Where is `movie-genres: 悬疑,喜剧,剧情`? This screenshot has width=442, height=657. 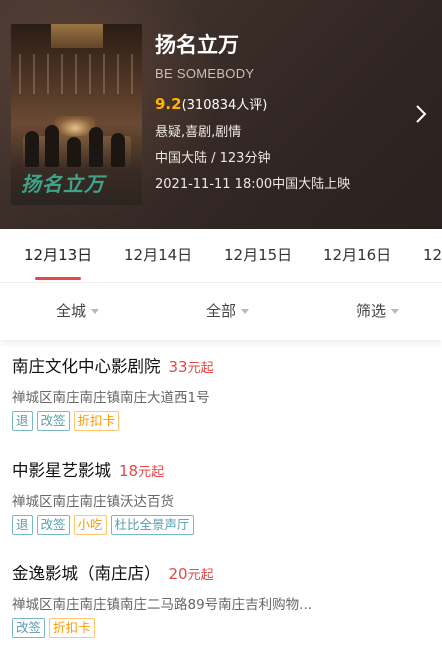 movie-genres: 悬疑,喜剧,剧情 is located at coordinates (198, 132).